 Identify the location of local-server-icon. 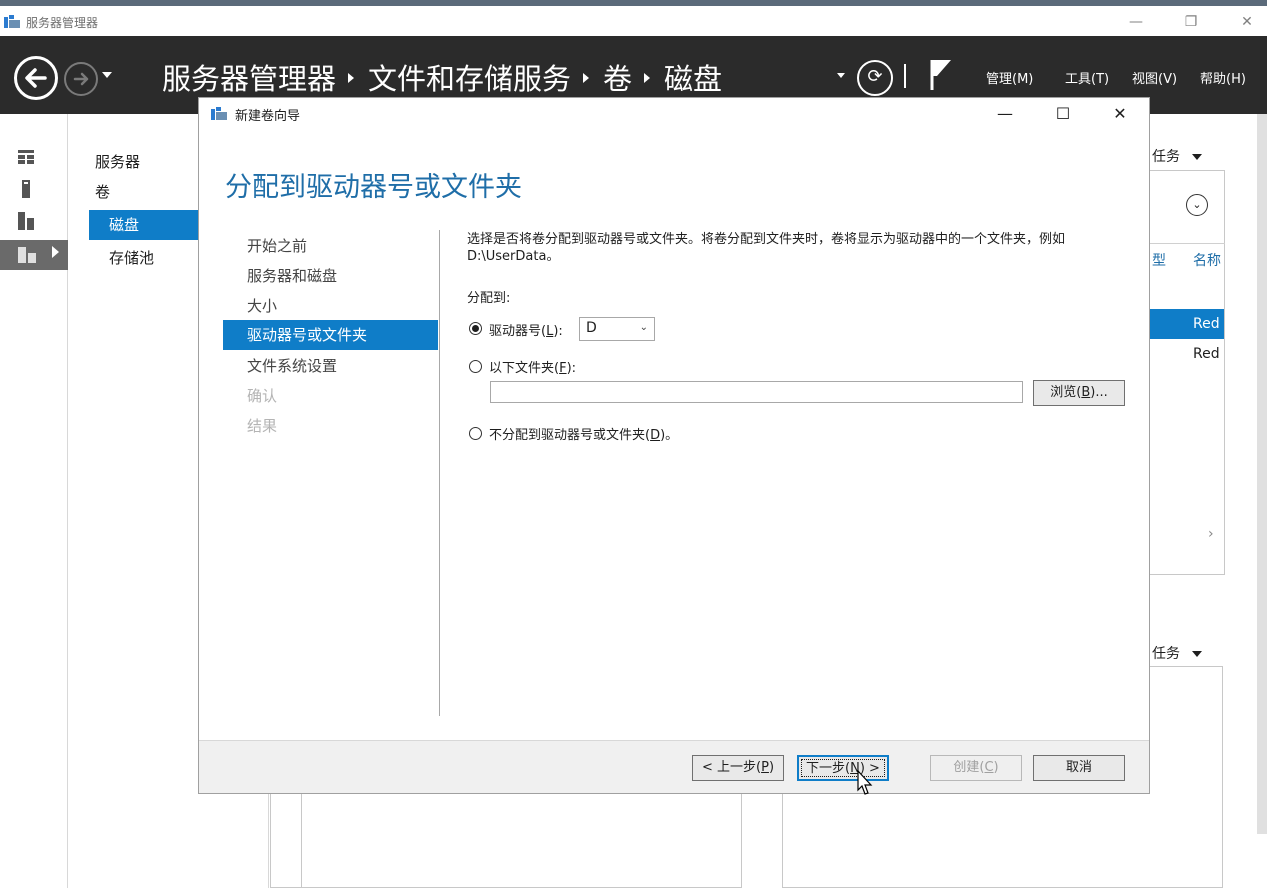
(26, 189).